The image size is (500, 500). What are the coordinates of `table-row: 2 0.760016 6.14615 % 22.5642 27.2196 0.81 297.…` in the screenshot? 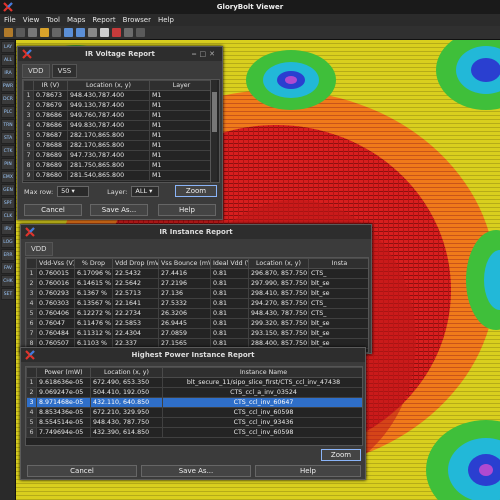 It's located at (197, 283).